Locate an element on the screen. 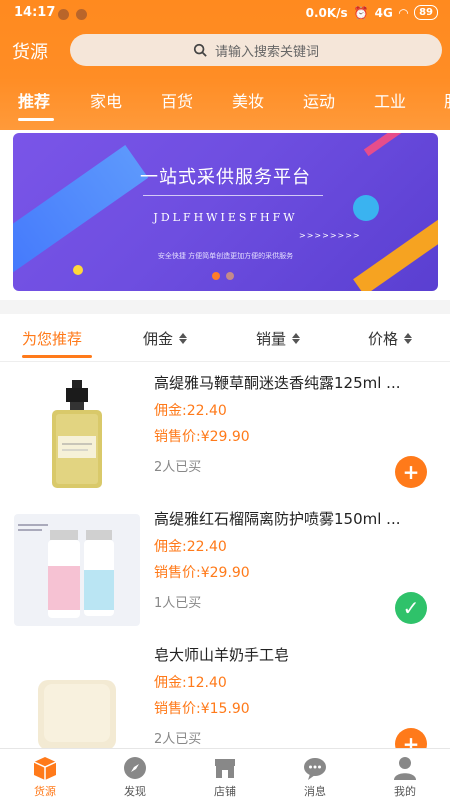 The height and width of the screenshot is (800, 450). nav-discover: 发现 is located at coordinates (135, 777).